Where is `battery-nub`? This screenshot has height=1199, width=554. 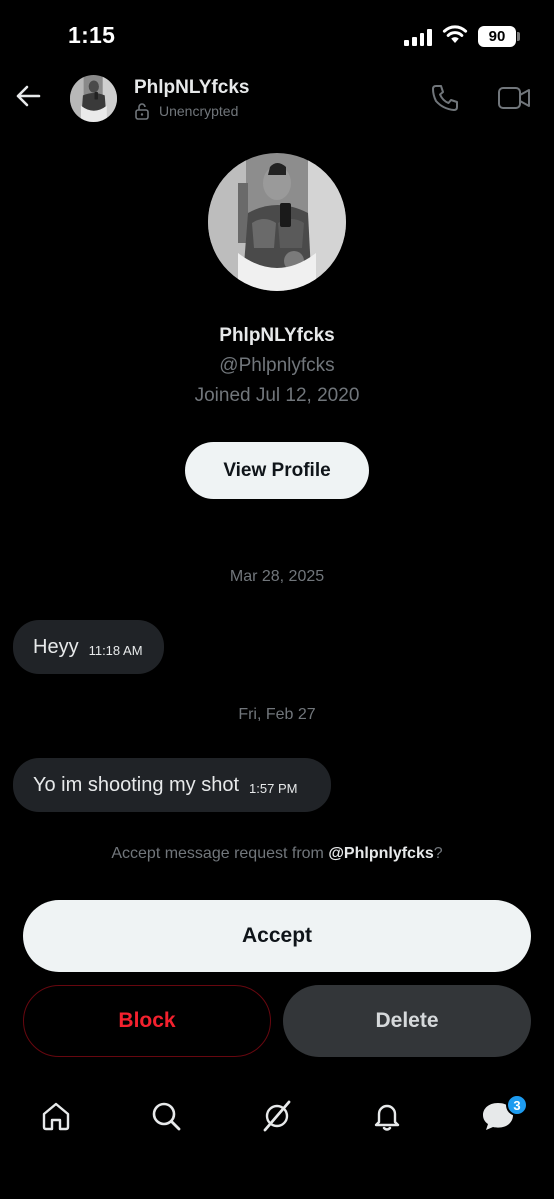 battery-nub is located at coordinates (518, 36).